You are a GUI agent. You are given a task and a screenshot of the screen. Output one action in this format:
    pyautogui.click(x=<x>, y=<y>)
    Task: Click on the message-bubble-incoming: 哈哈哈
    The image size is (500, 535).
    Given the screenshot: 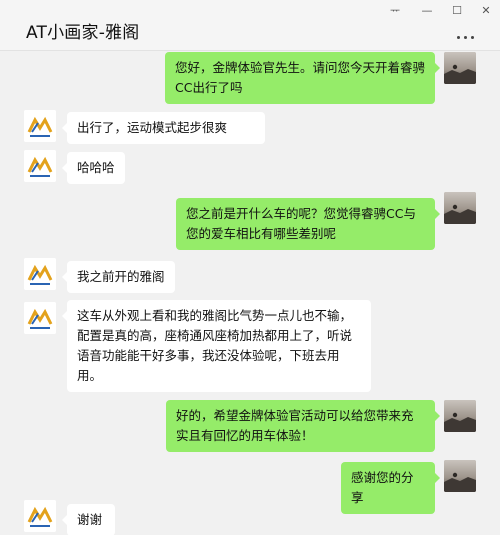 What is the action you would take?
    pyautogui.click(x=93, y=168)
    